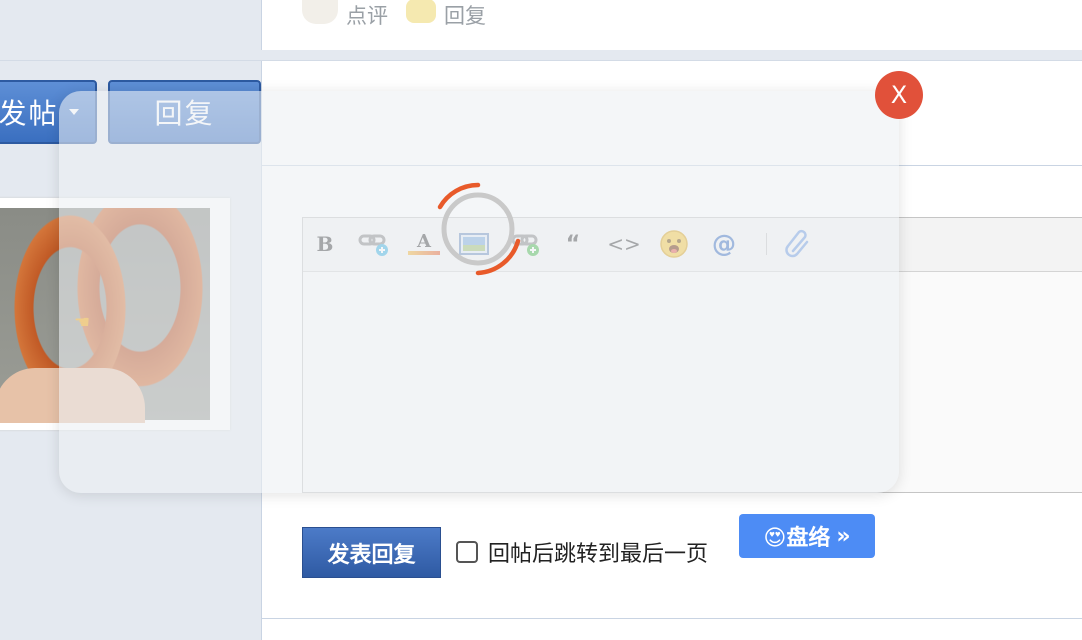  What do you see at coordinates (130, 25) in the screenshot?
I see `top-left-panel` at bounding box center [130, 25].